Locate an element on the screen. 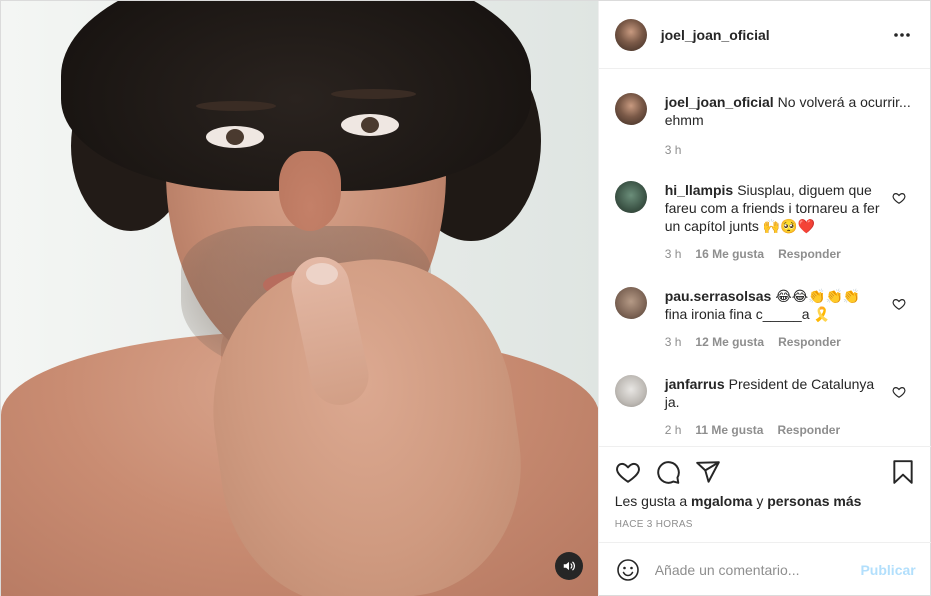 The width and height of the screenshot is (931, 596). post-timestamp: HACE 3 HORAS is located at coordinates (654, 524).